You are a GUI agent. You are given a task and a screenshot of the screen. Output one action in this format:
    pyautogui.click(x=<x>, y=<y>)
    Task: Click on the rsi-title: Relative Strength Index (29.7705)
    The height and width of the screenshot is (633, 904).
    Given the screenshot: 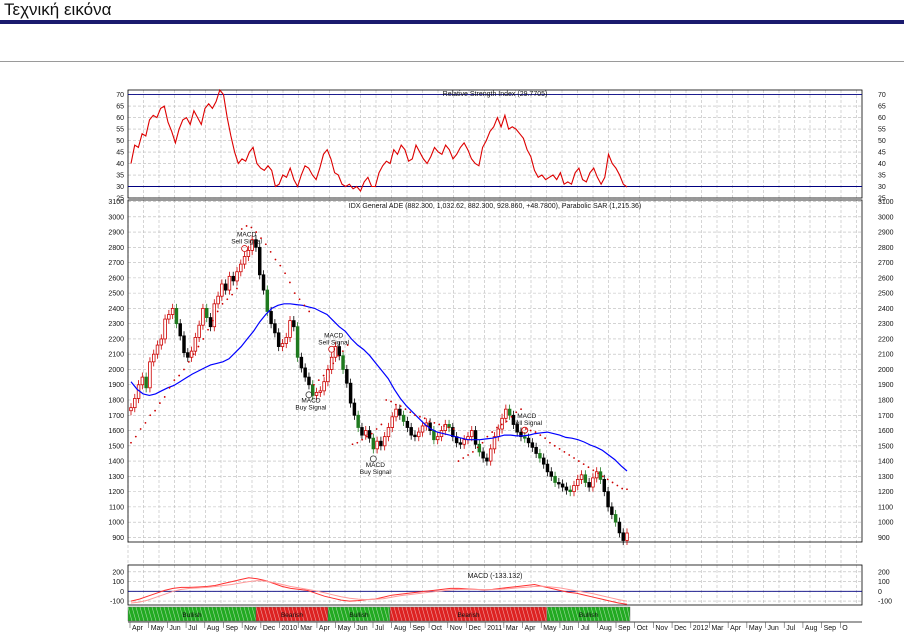 What is the action you would take?
    pyautogui.click(x=495, y=94)
    